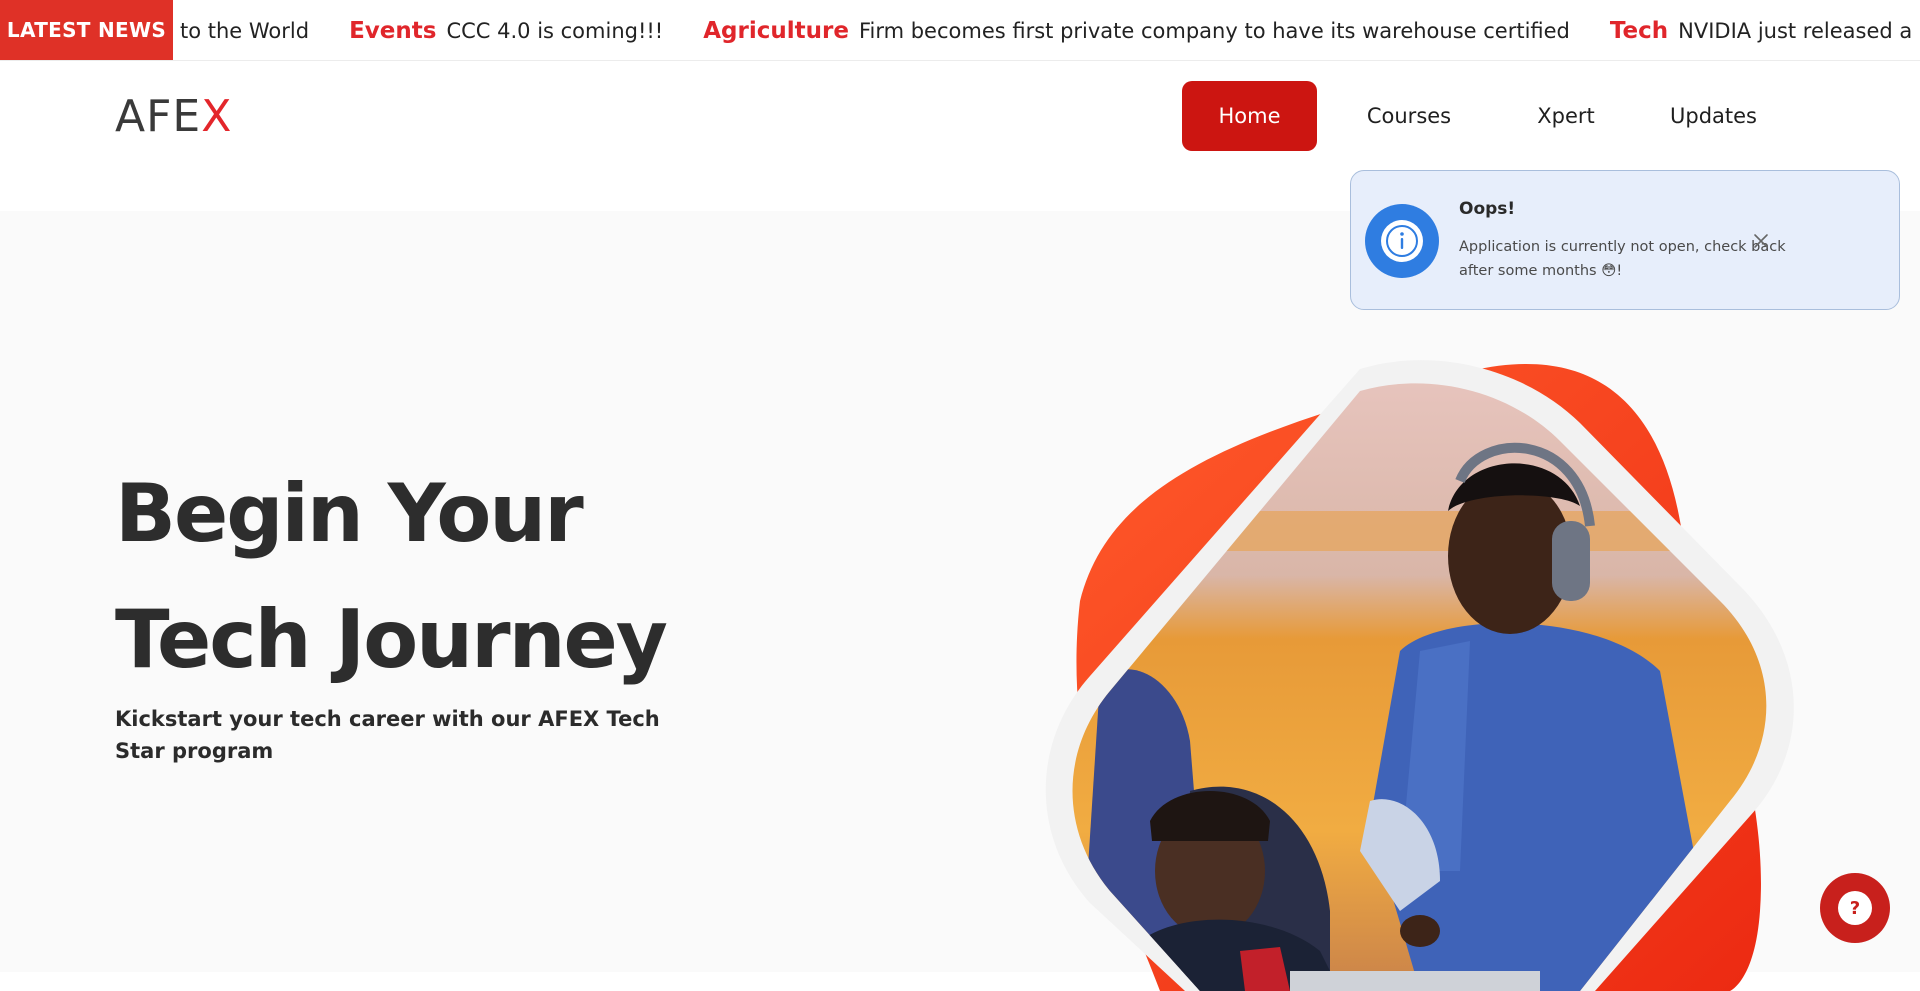  What do you see at coordinates (1402, 241) in the screenshot?
I see `info-icon` at bounding box center [1402, 241].